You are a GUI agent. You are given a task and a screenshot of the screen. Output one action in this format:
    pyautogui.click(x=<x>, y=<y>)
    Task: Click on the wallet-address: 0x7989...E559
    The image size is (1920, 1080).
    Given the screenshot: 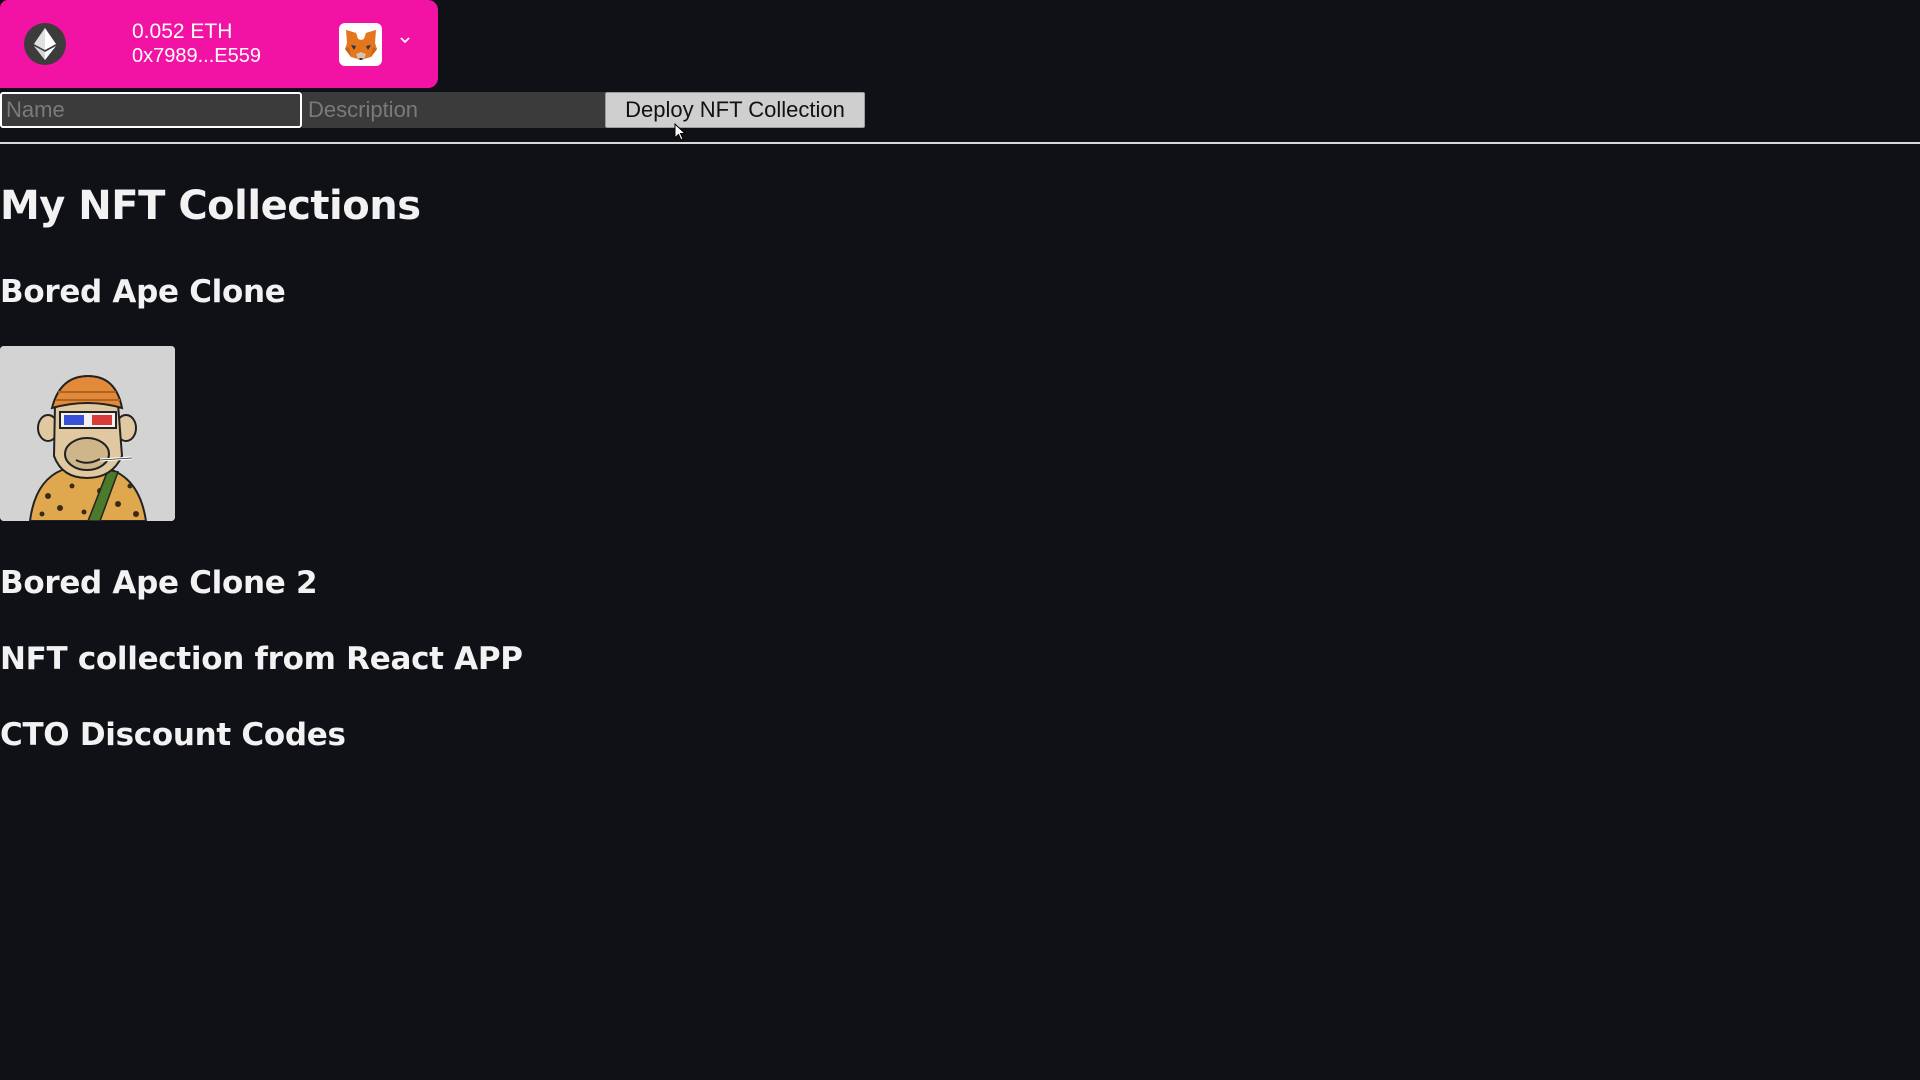 What is the action you would take?
    pyautogui.click(x=196, y=56)
    